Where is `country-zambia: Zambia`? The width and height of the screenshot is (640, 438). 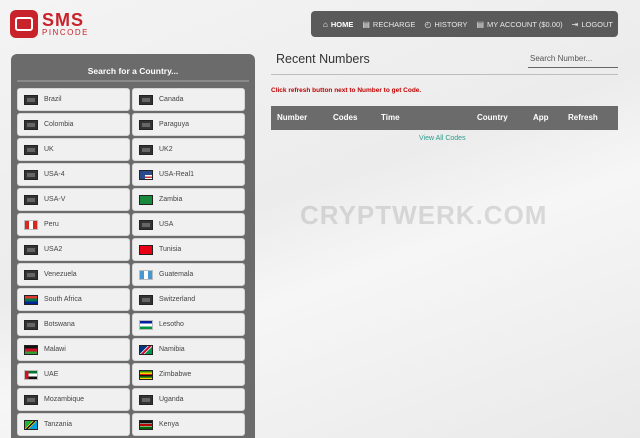 country-zambia: Zambia is located at coordinates (188, 199).